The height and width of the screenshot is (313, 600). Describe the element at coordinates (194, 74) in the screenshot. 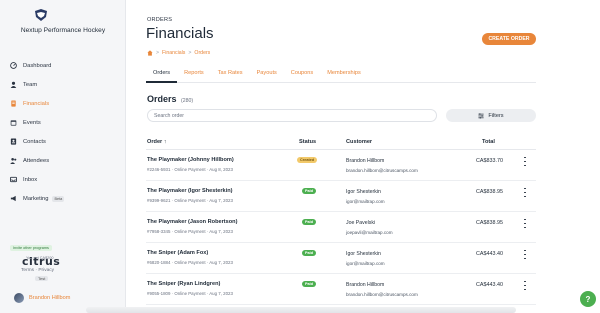

I see `tab-reports: Reports` at that location.